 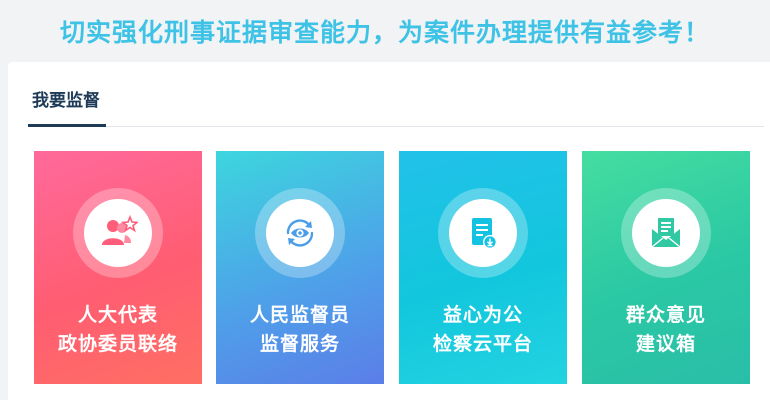 What do you see at coordinates (482, 329) in the screenshot?
I see `card-label: 益心为公 检察云平台` at bounding box center [482, 329].